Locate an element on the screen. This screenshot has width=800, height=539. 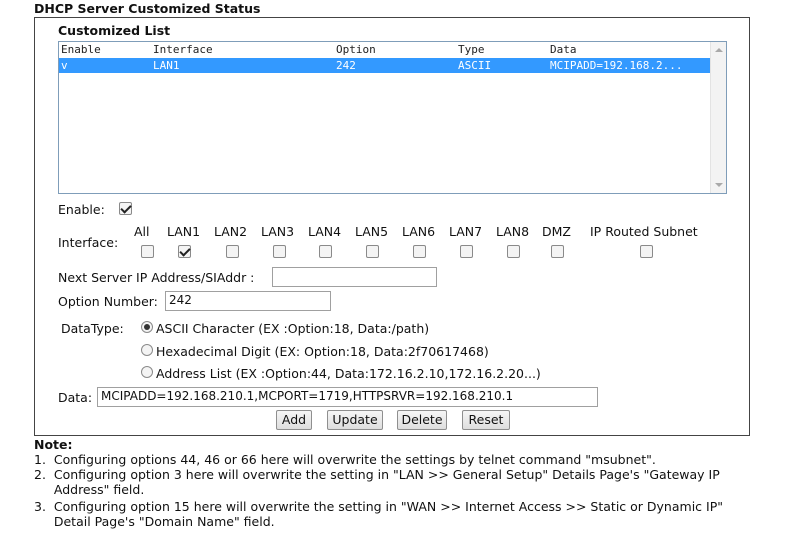
interface-label-lan3: LAN3 is located at coordinates (278, 231).